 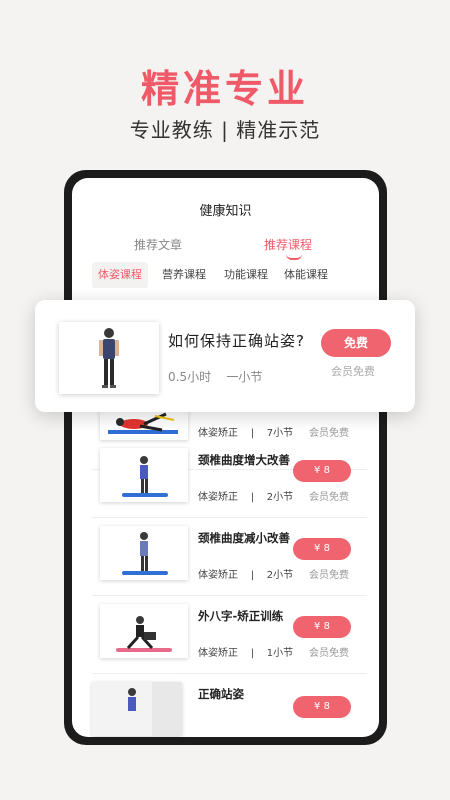 What do you see at coordinates (229, 479) in the screenshot?
I see `course-row: 颈椎曲度增大改善 体姿矫正 | 2小节 ¥ 8 会员免费` at bounding box center [229, 479].